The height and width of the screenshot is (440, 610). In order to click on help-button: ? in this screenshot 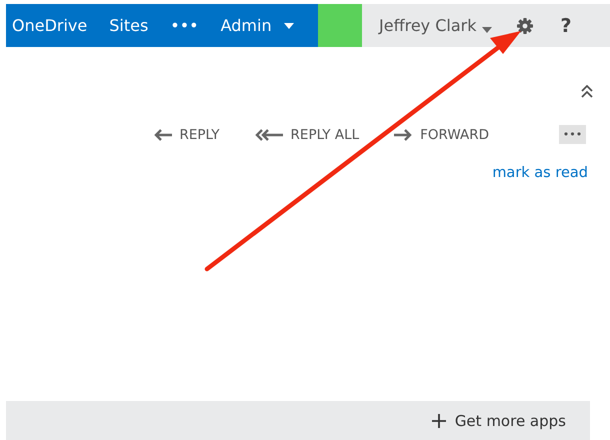, I will do `click(566, 25)`.